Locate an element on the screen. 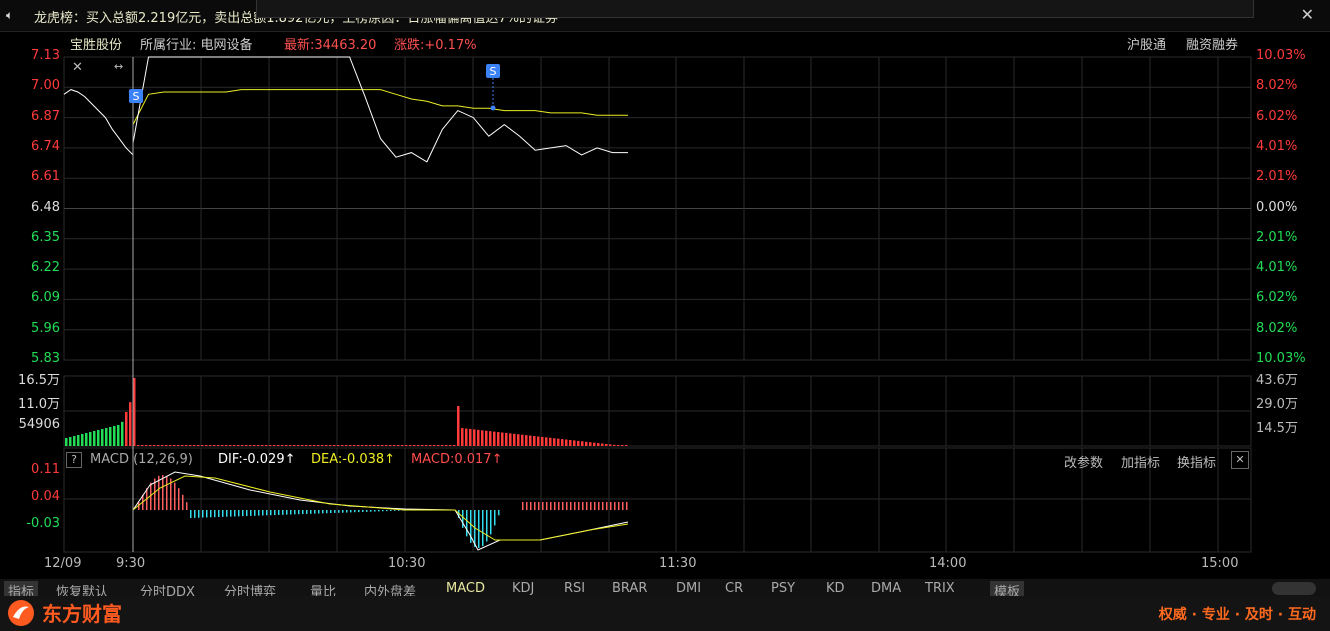 Image resolution: width=1330 pixels, height=631 pixels. tab-7: KDJ is located at coordinates (523, 588).